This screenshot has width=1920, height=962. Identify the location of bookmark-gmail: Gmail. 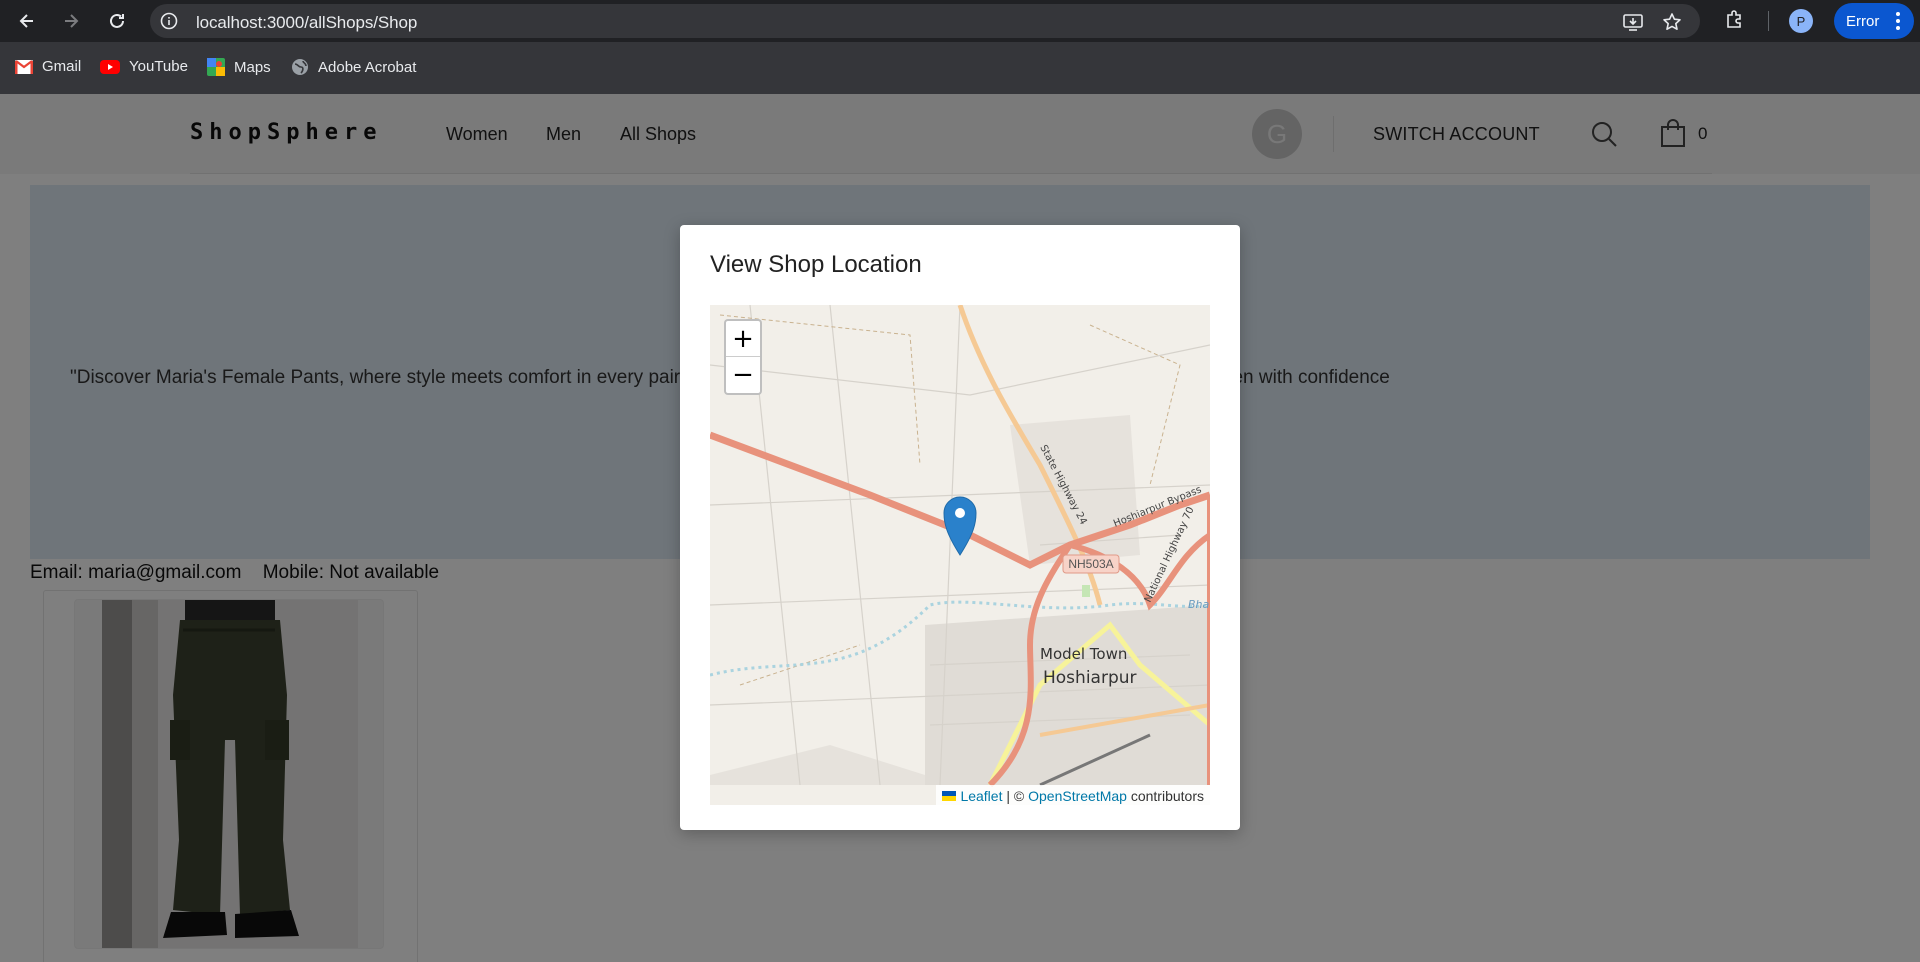
(48, 66).